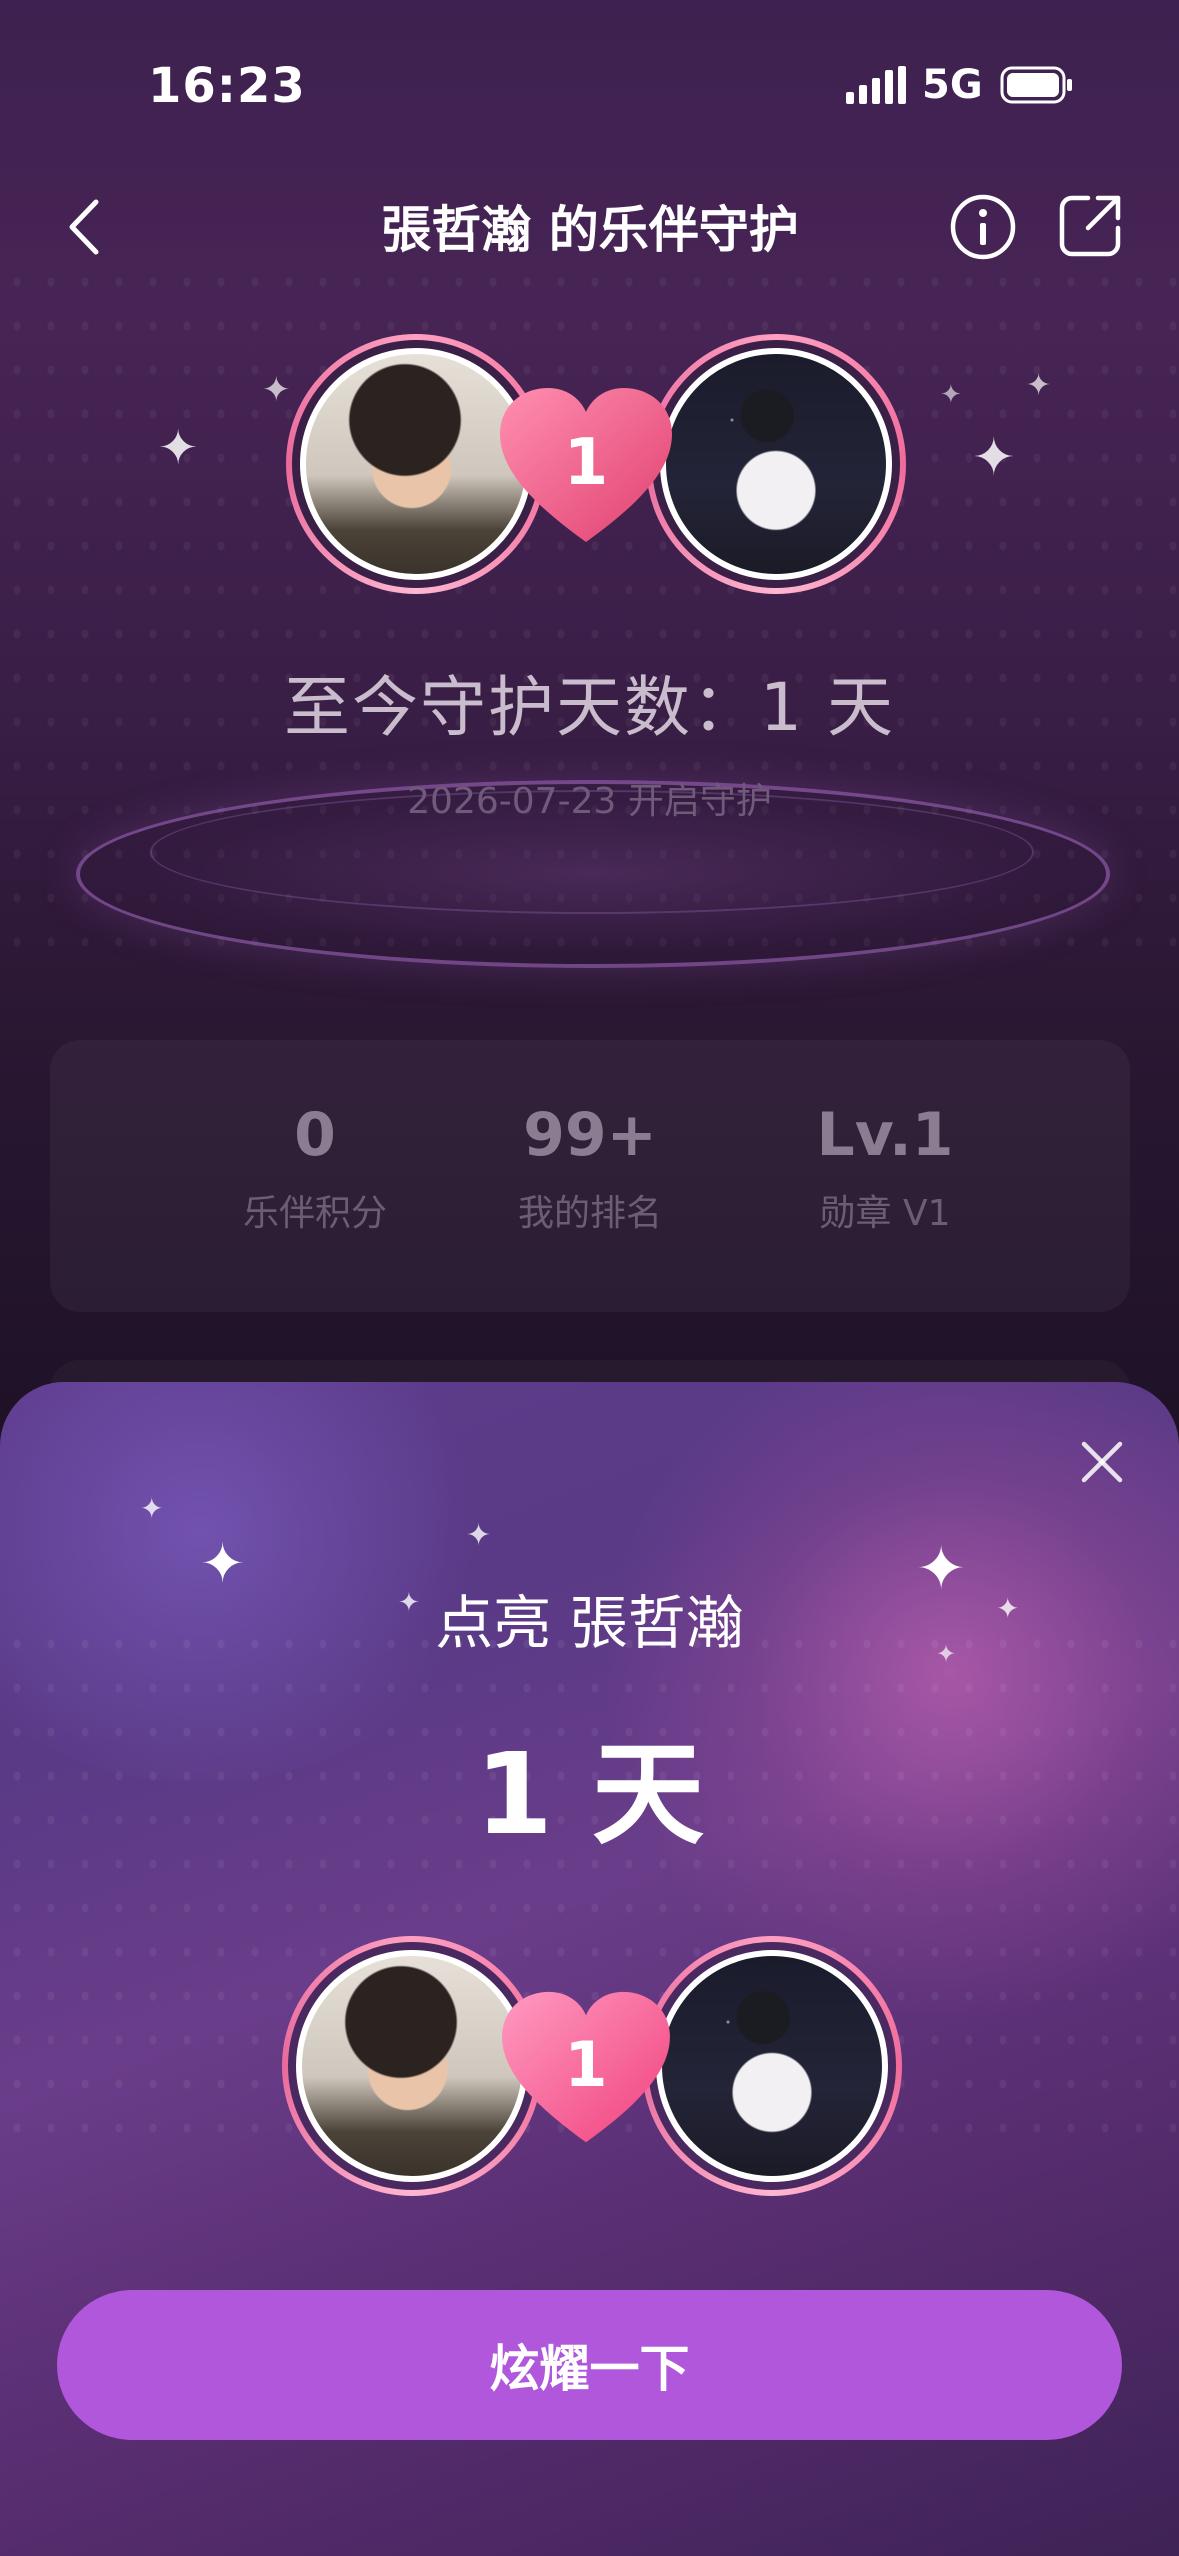 The height and width of the screenshot is (2556, 1179). Describe the element at coordinates (876, 85) in the screenshot. I see `signal-icon` at that location.